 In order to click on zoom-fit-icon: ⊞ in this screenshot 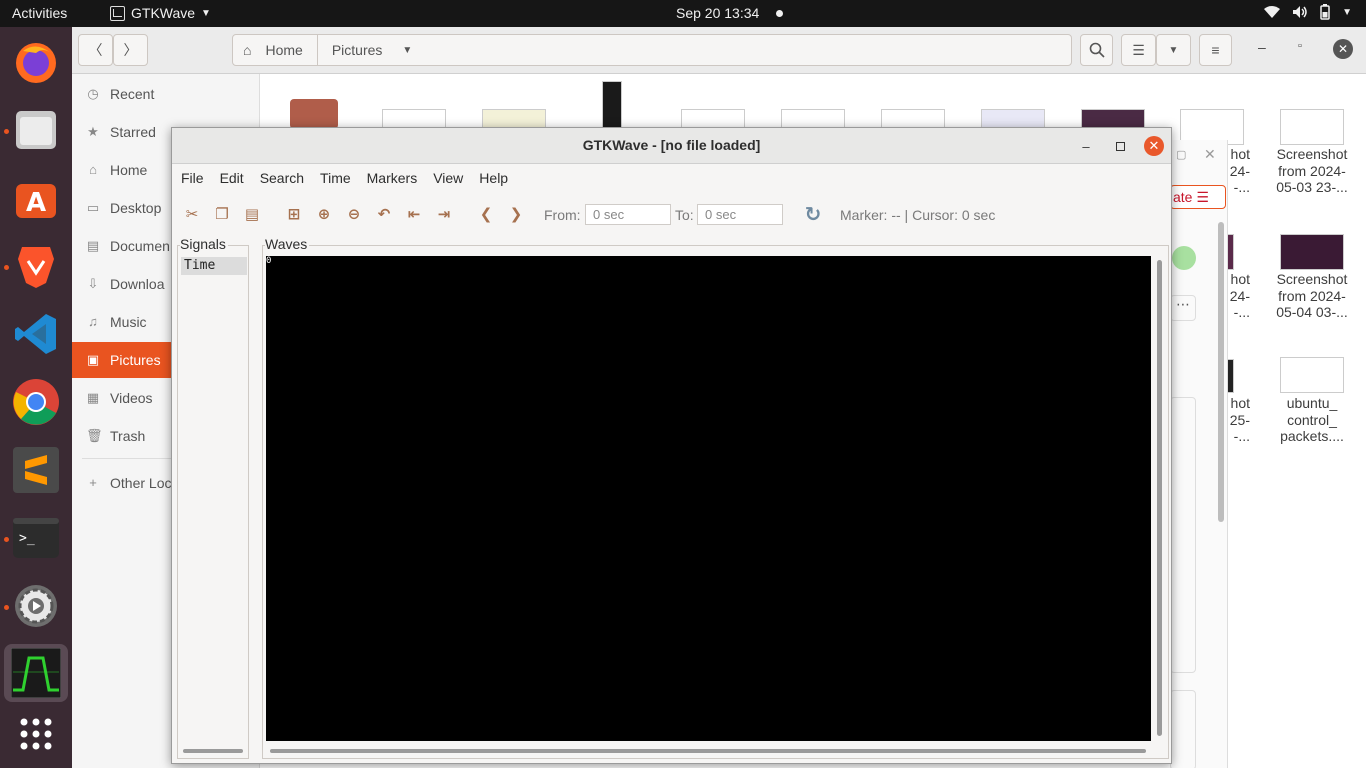, I will do `click(294, 214)`.